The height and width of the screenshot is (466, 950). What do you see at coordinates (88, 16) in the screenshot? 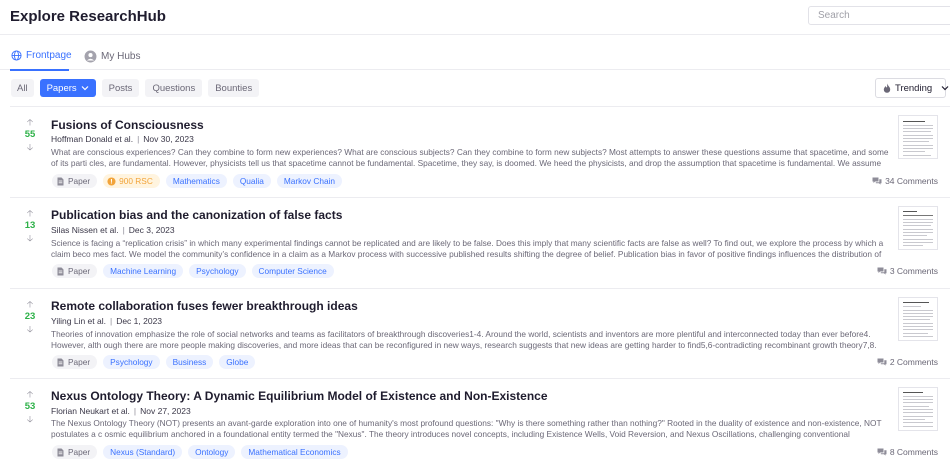
I see `page-title: Explore ResearchHub` at bounding box center [88, 16].